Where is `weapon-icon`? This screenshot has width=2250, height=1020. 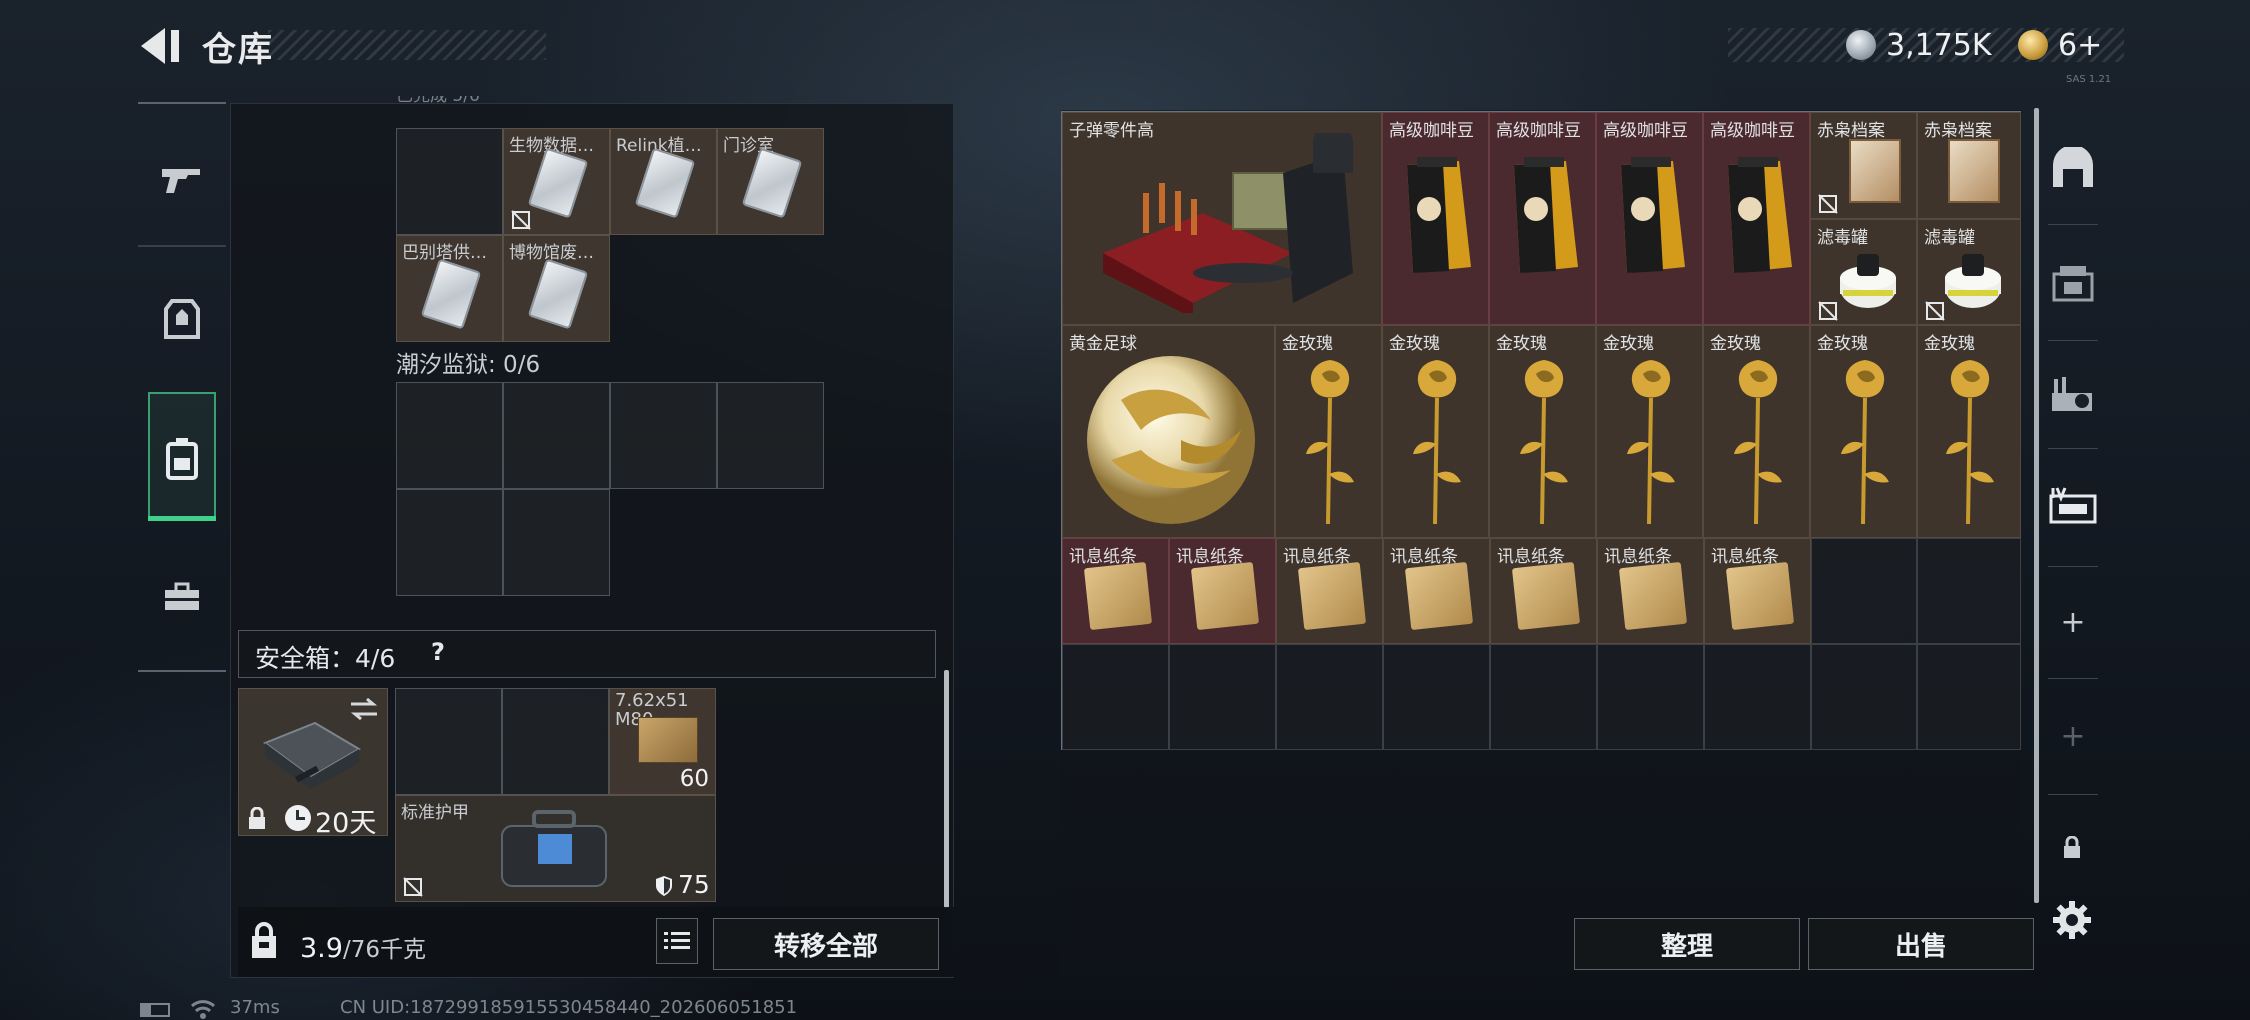 weapon-icon is located at coordinates (181, 181).